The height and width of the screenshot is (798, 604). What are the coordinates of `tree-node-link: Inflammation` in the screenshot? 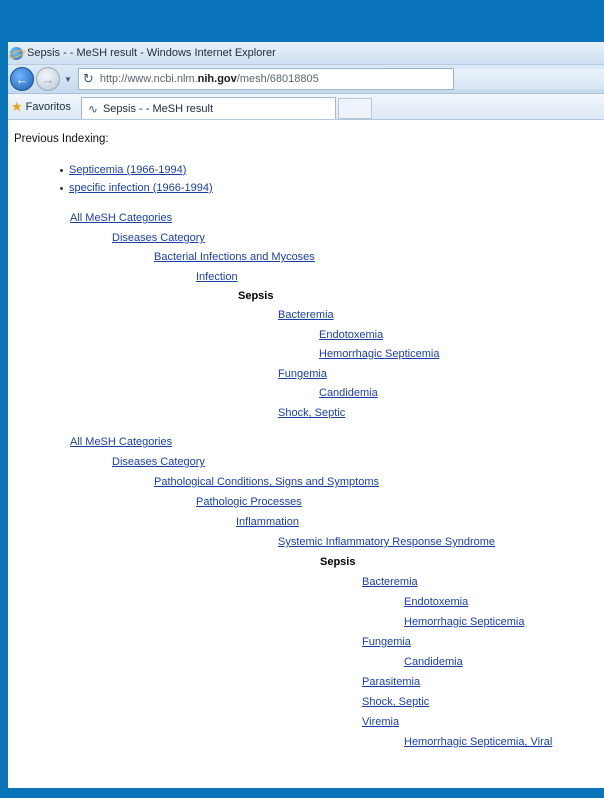 It's located at (267, 522).